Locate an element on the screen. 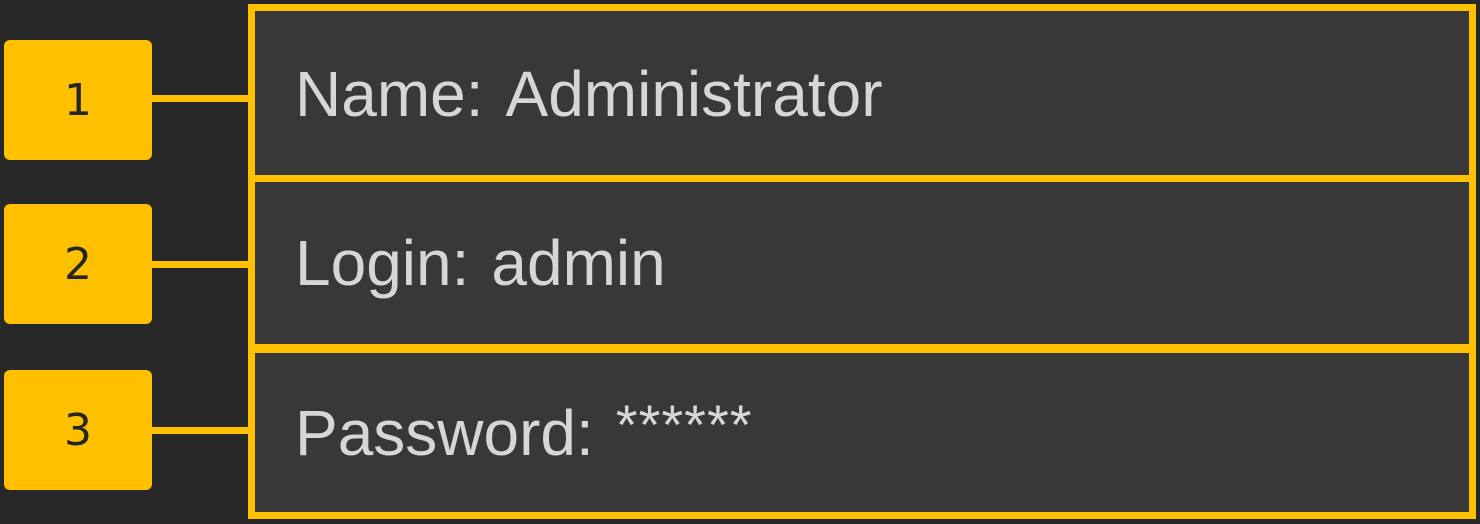 The height and width of the screenshot is (524, 1480). login-value: admin is located at coordinates (578, 263).